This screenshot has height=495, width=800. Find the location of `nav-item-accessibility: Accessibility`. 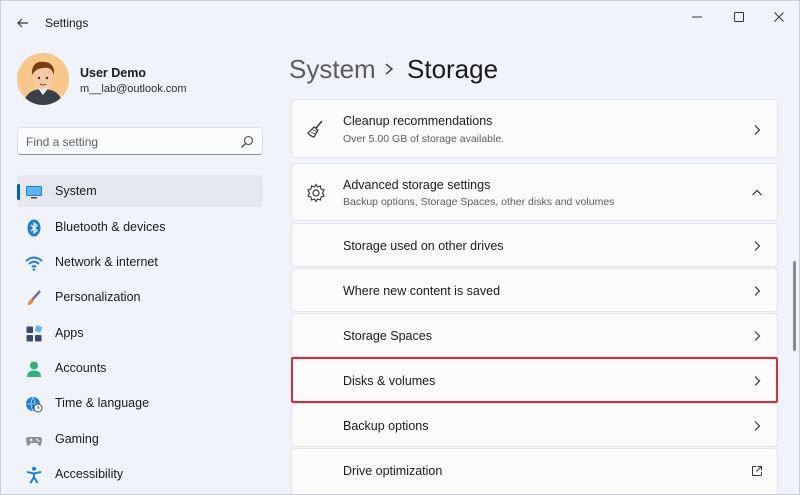

nav-item-accessibility: Accessibility is located at coordinates (140, 474).